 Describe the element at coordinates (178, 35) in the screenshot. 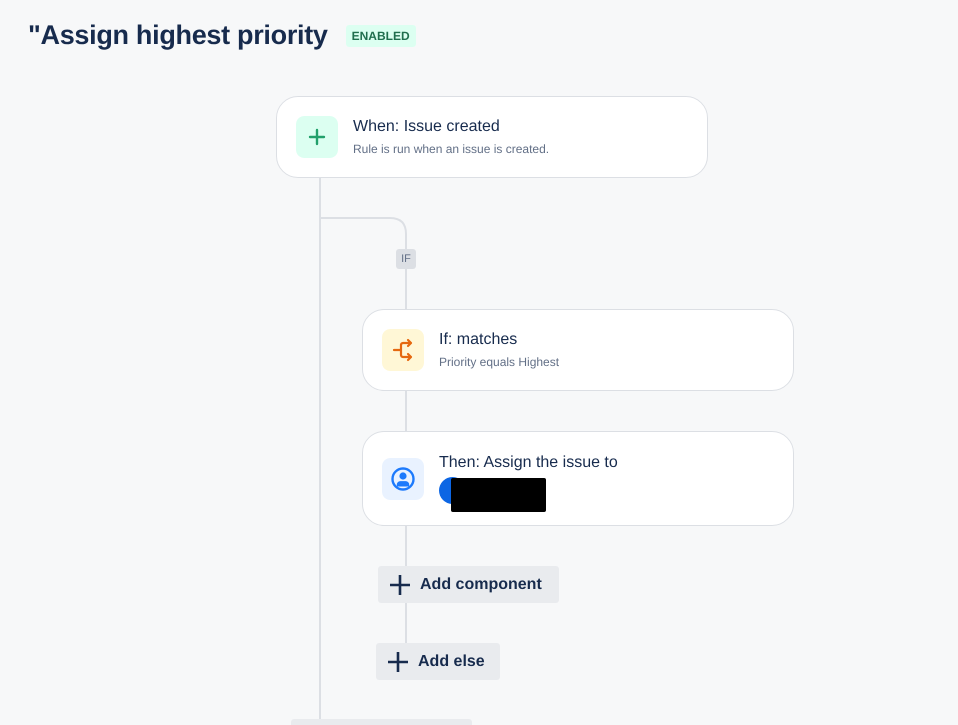

I see `rule-title: "Assign highest priority` at that location.